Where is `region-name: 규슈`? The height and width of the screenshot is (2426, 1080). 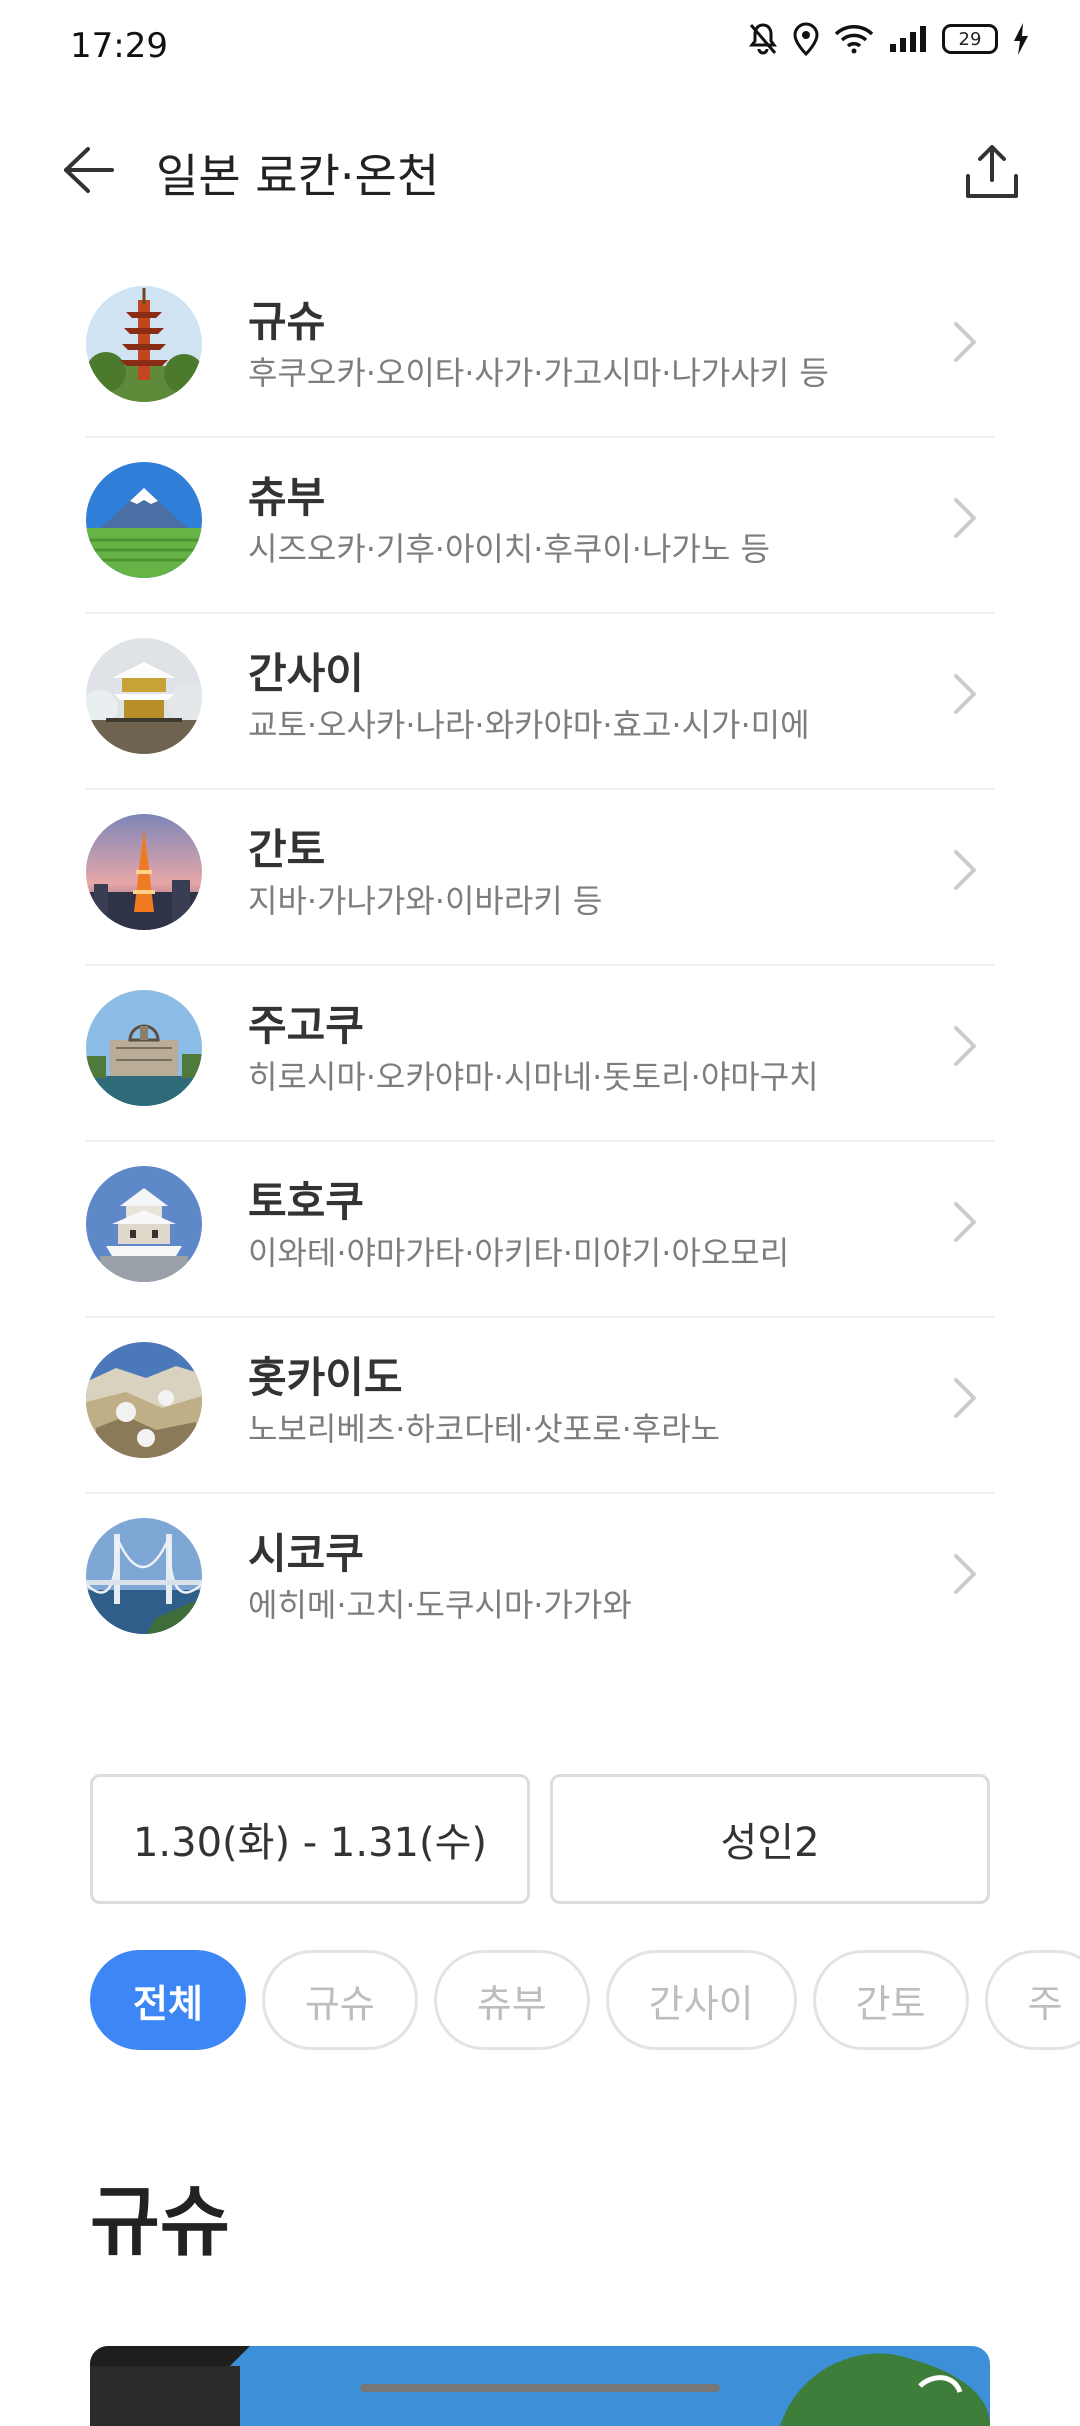
region-name: 규슈 is located at coordinates (287, 321).